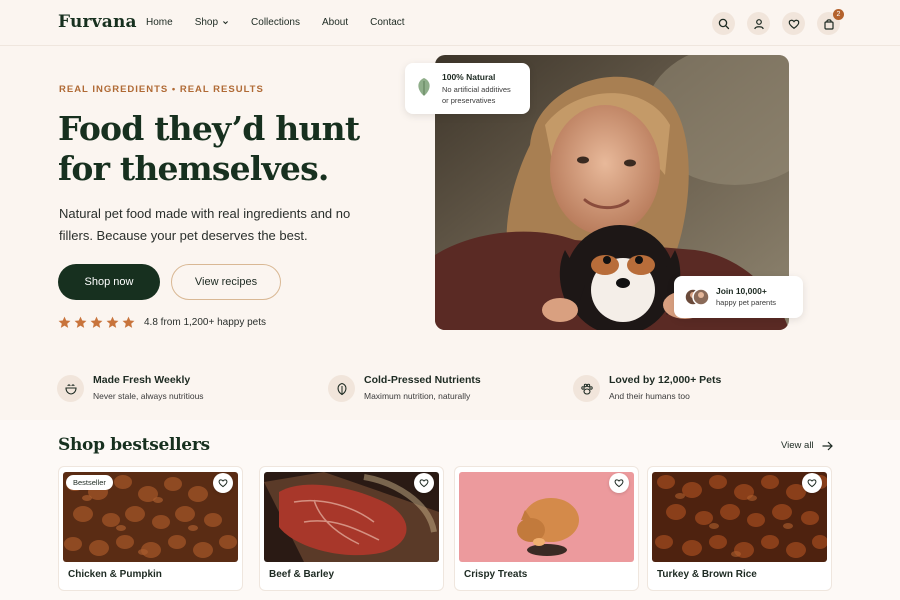  I want to click on paw-icon, so click(586, 389).